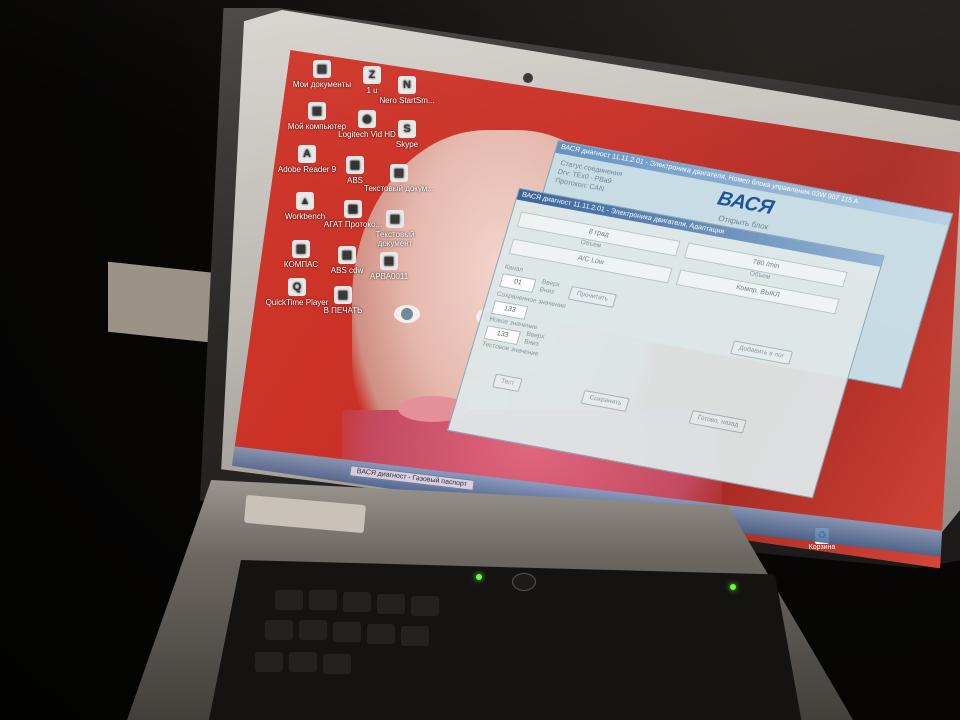  Describe the element at coordinates (297, 287) in the screenshot. I see `quicktime-icon: Q` at that location.